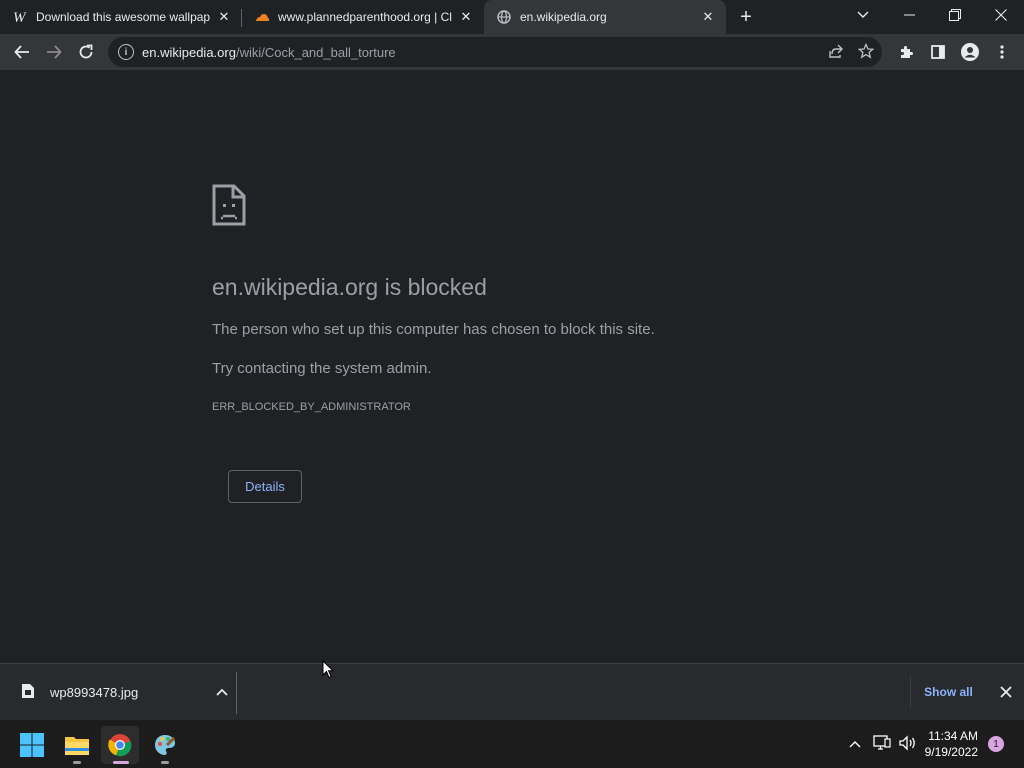 The width and height of the screenshot is (1024, 768). What do you see at coordinates (222, 692) in the screenshot?
I see `chevron-up-icon` at bounding box center [222, 692].